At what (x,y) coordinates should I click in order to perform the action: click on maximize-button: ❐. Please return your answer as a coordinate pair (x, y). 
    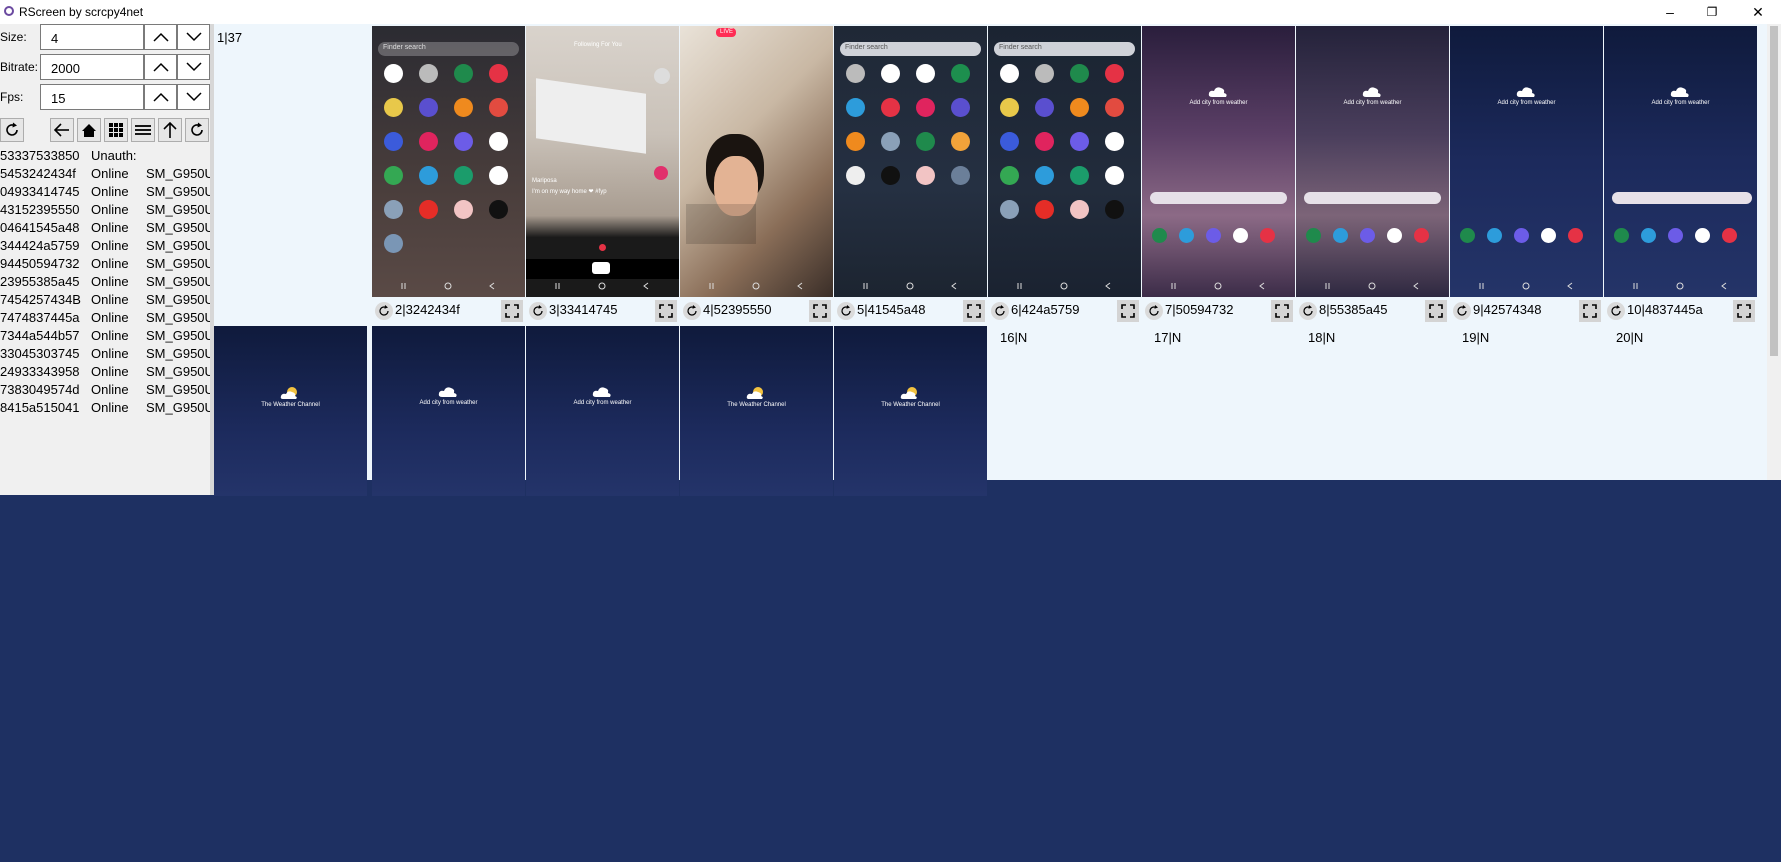
    Looking at the image, I should click on (1712, 12).